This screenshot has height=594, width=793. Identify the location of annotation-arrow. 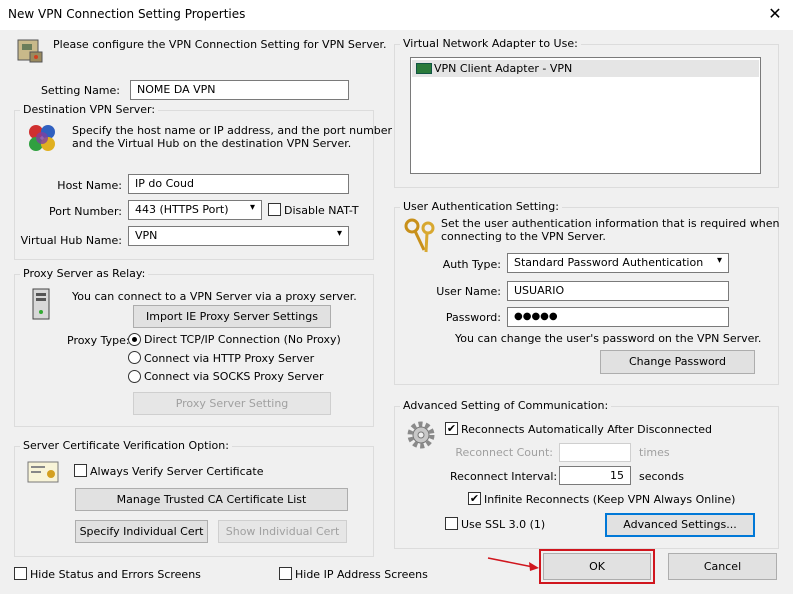
(513, 564).